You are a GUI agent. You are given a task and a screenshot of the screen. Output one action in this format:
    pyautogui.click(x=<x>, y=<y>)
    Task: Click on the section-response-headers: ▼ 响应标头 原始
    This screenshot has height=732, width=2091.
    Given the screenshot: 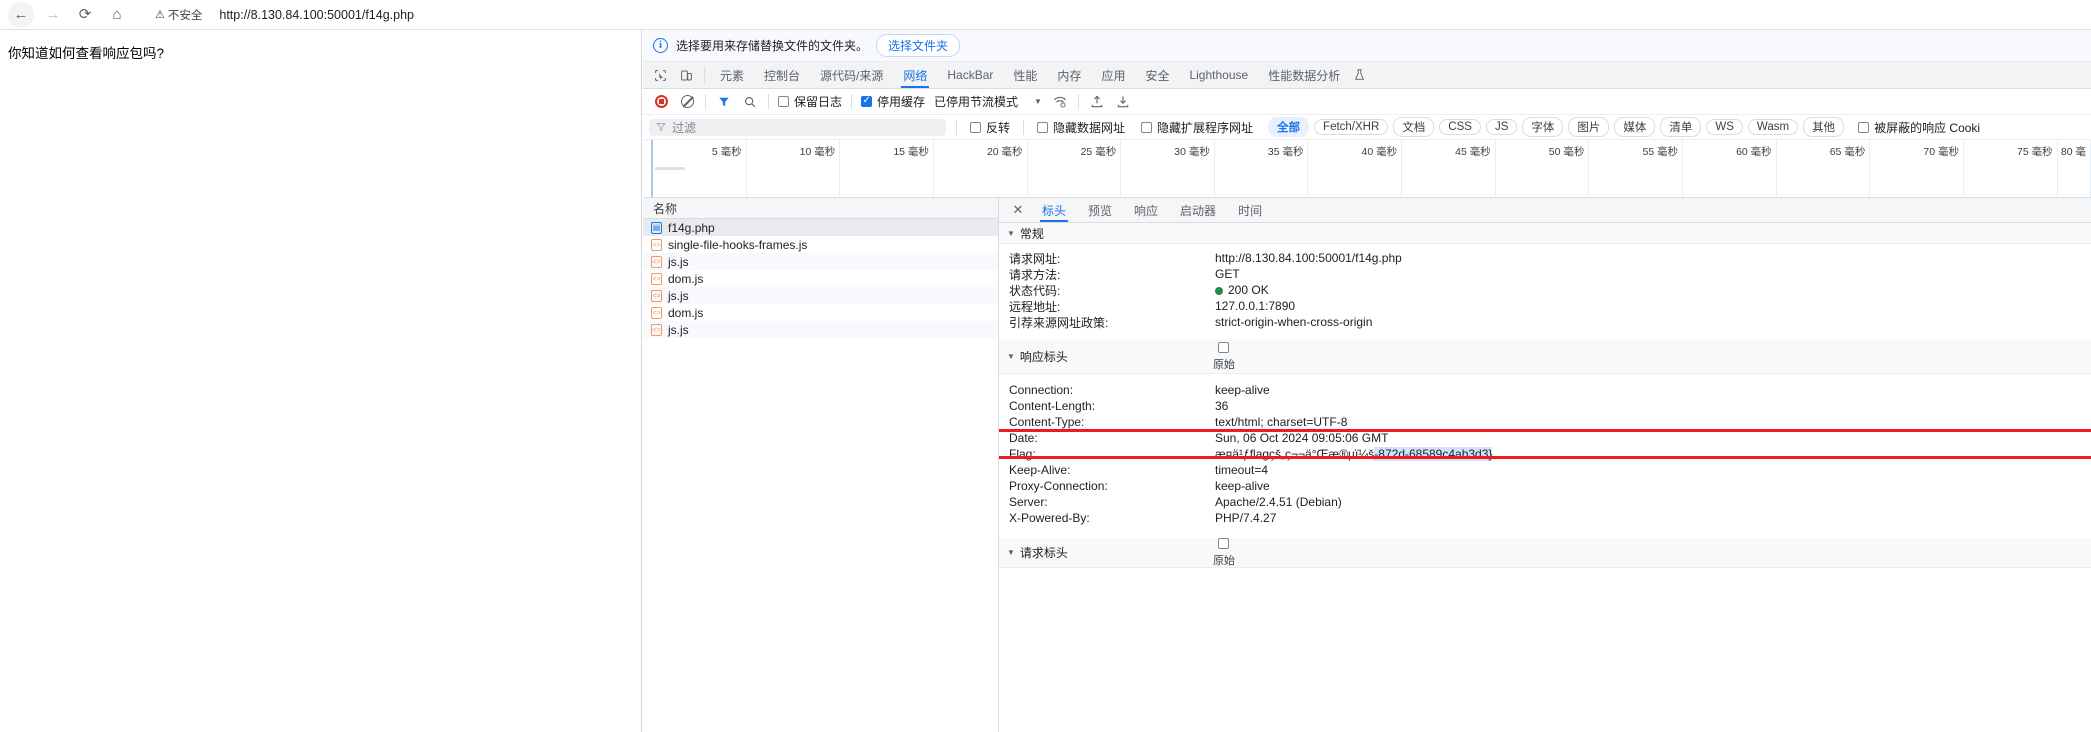 What is the action you would take?
    pyautogui.click(x=1545, y=357)
    